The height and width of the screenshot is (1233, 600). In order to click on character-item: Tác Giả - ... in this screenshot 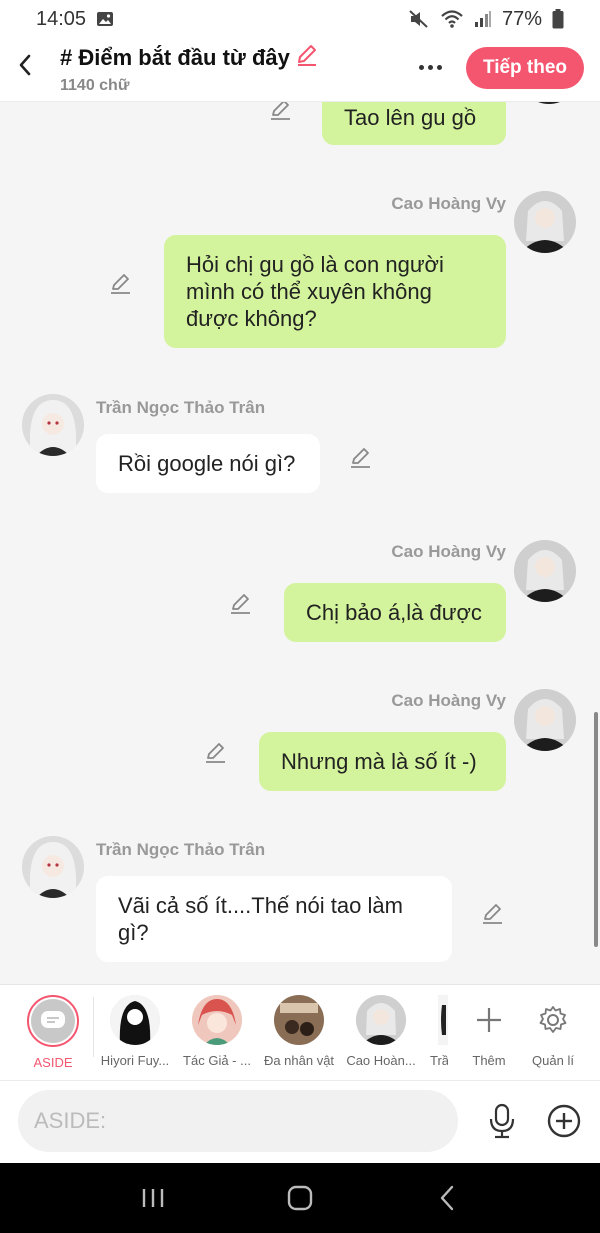, I will do `click(217, 1031)`.